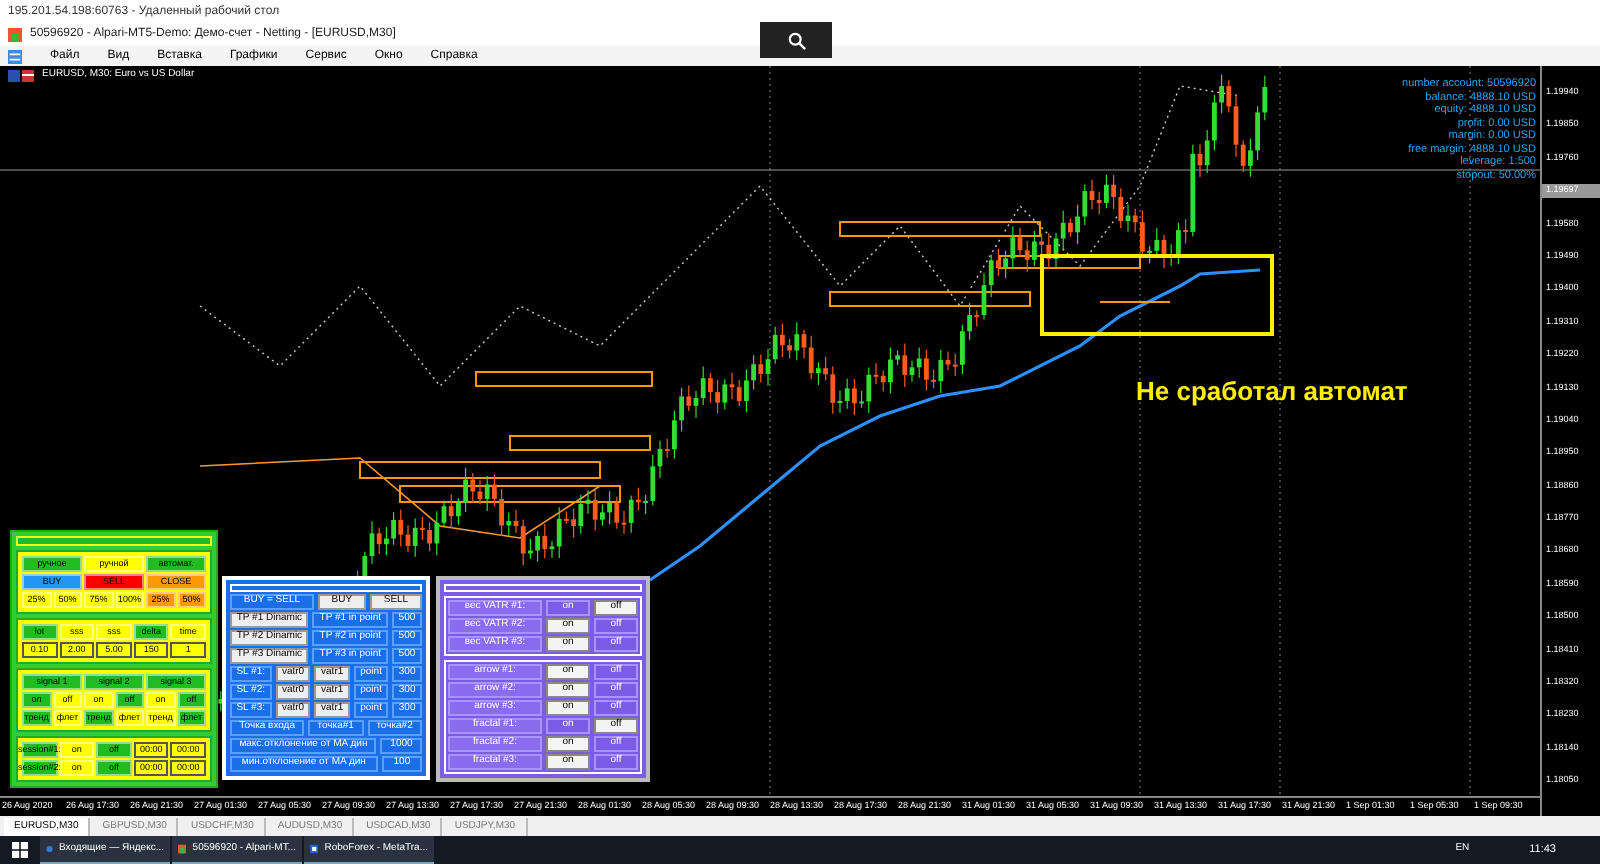  Describe the element at coordinates (1272, 392) in the screenshot. I see `annotation-text: Не сработал автомат` at that location.